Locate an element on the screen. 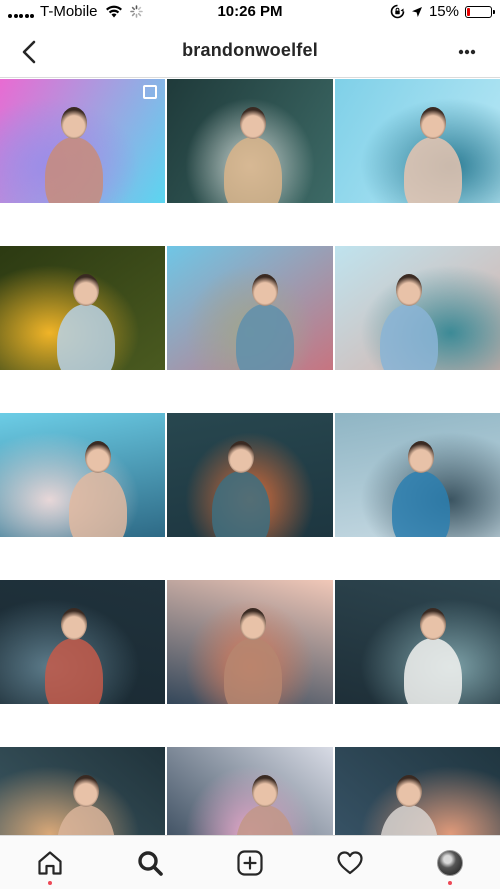 The image size is (500, 889). heart-icon is located at coordinates (350, 862).